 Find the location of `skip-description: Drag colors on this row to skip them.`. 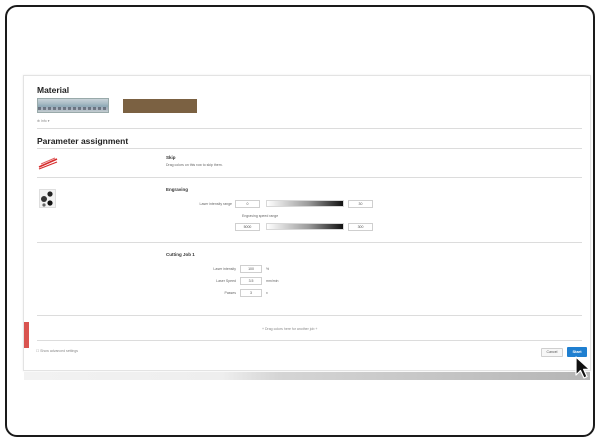

skip-description: Drag colors on this row to skip them. is located at coordinates (194, 165).